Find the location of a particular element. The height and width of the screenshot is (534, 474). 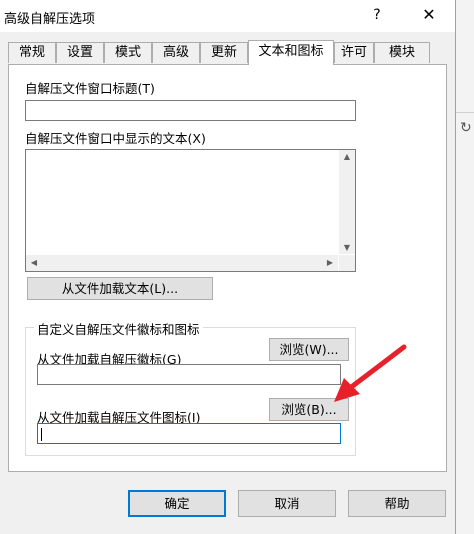

logo-file-input is located at coordinates (189, 374).